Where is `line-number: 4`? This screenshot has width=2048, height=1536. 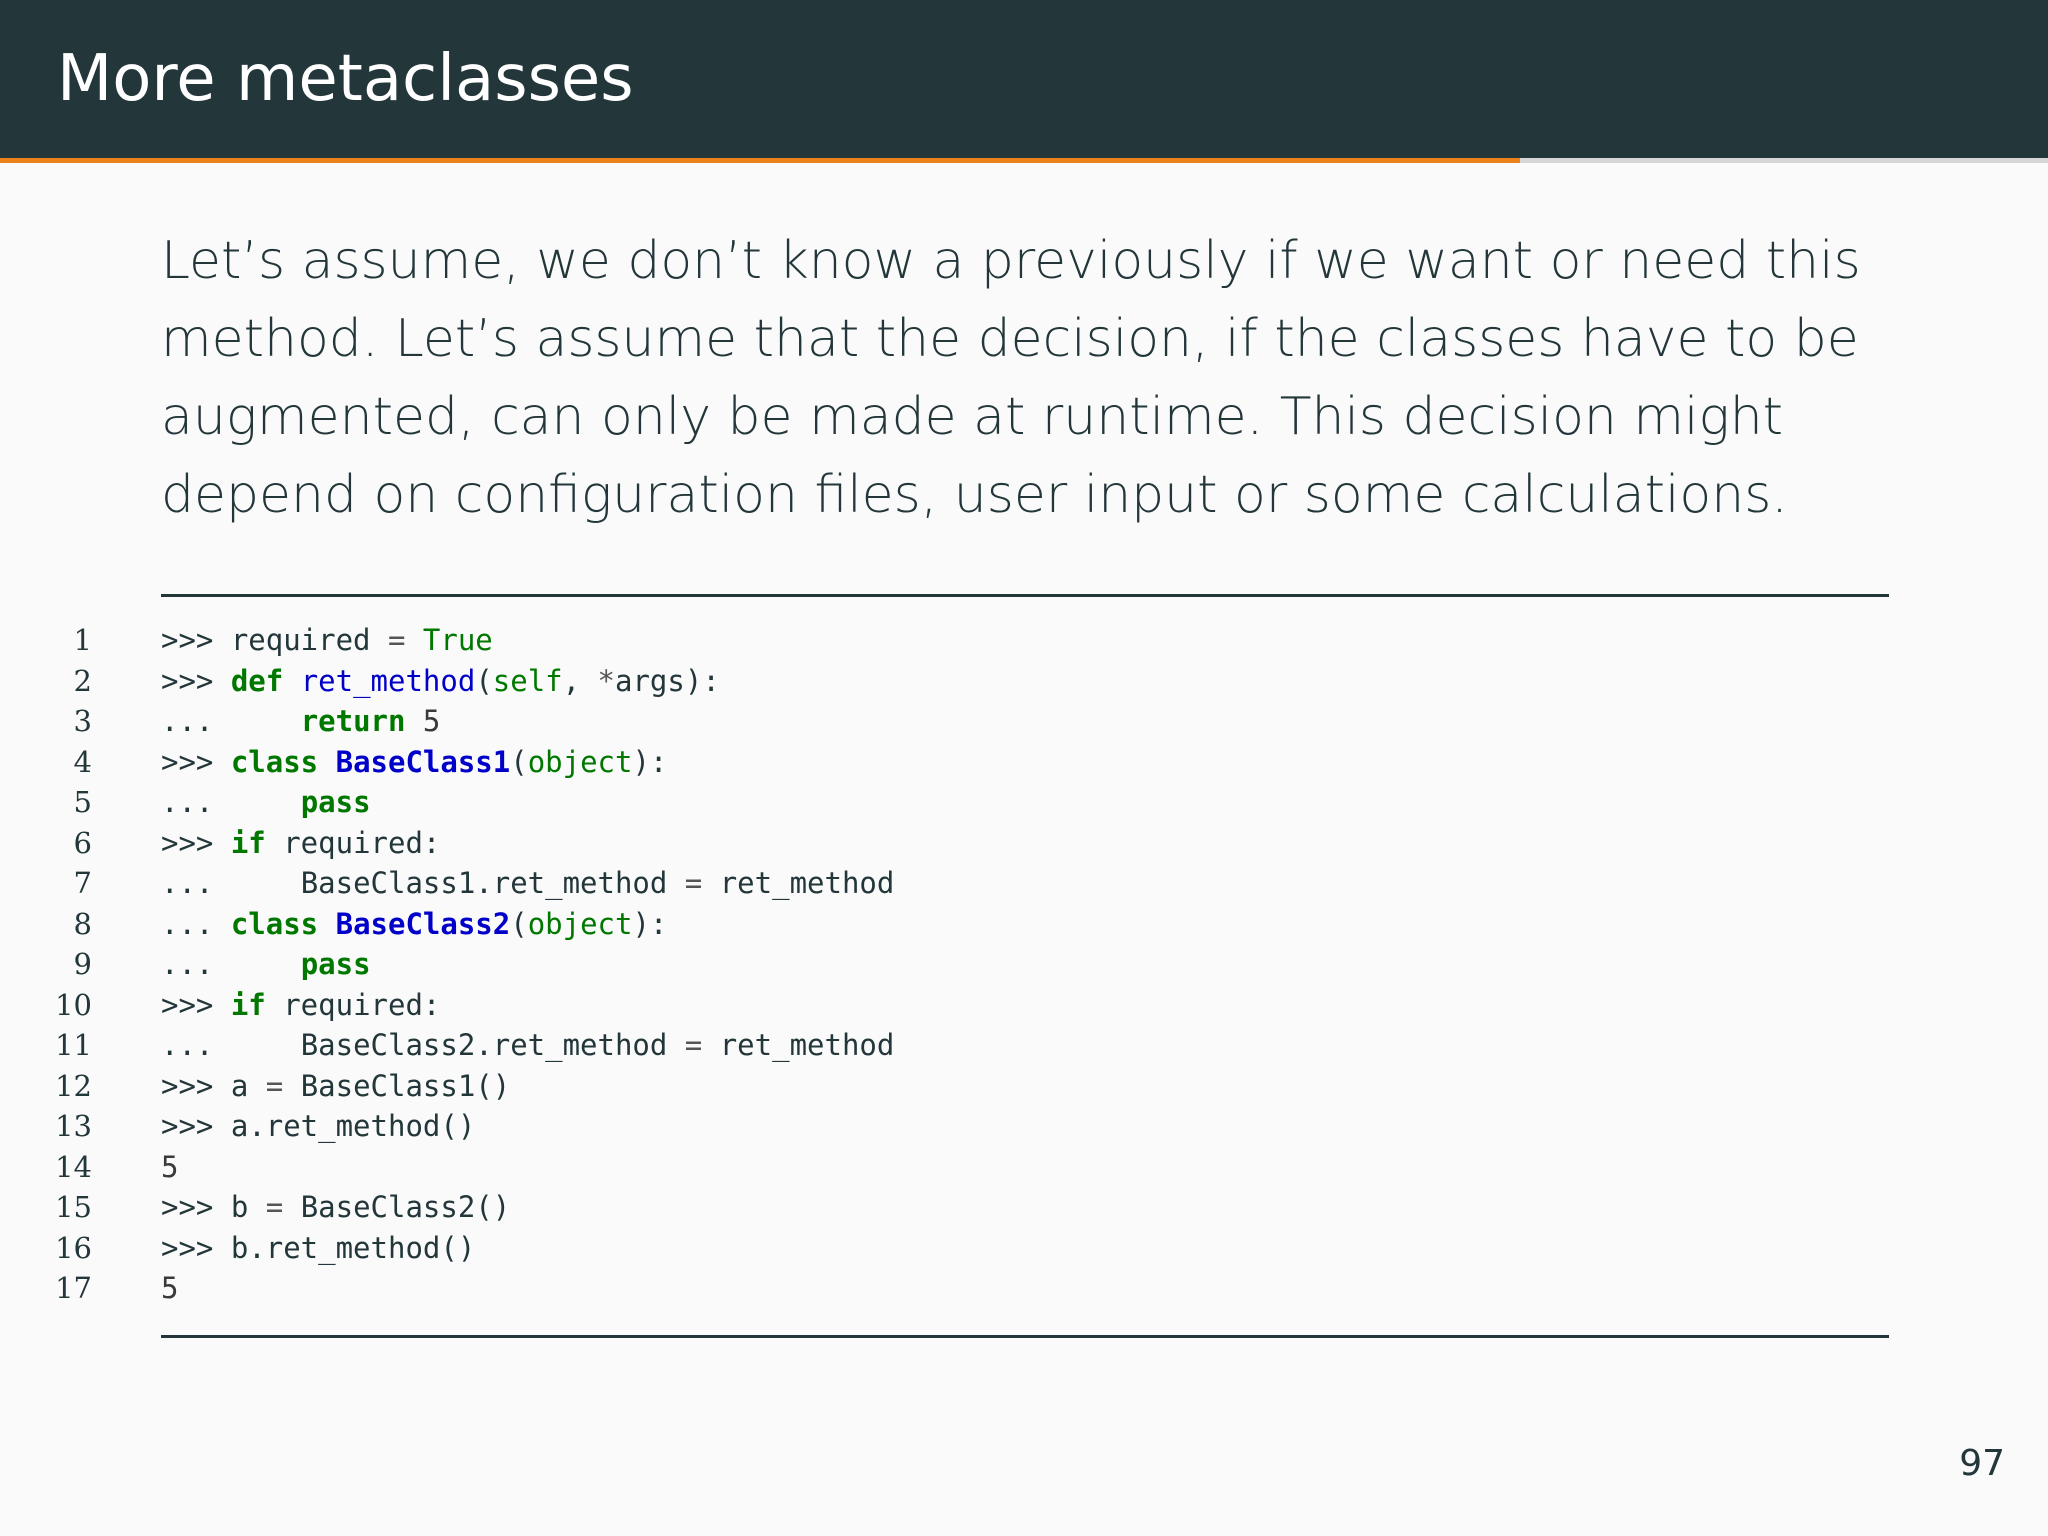
line-number: 4 is located at coordinates (82, 761).